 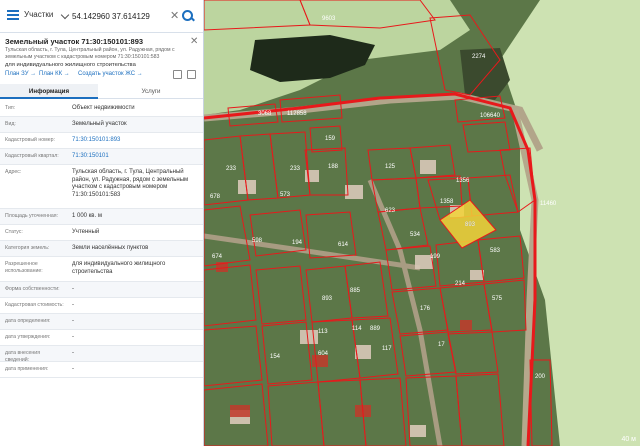 I want to click on create-zs-link: Создать участок ЖС →, so click(x=110, y=74).